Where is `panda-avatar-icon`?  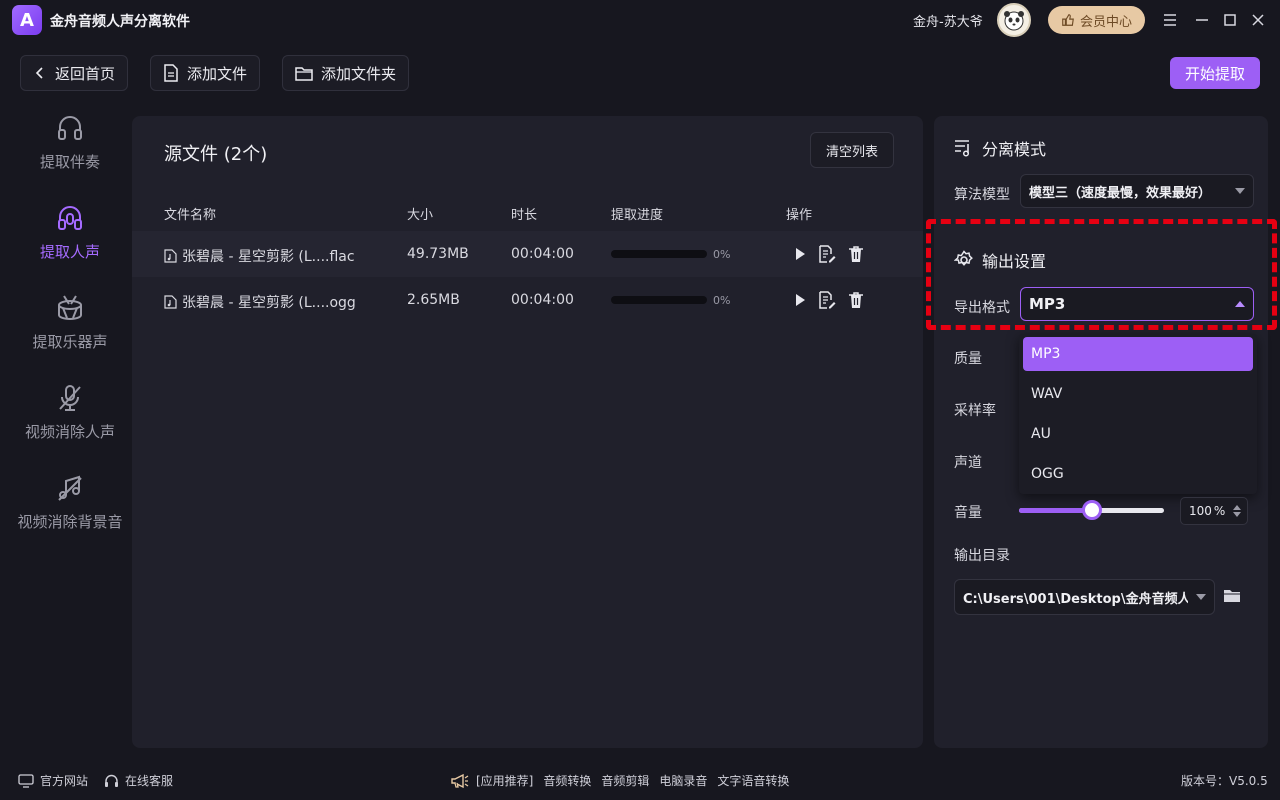
panda-avatar-icon is located at coordinates (1014, 21).